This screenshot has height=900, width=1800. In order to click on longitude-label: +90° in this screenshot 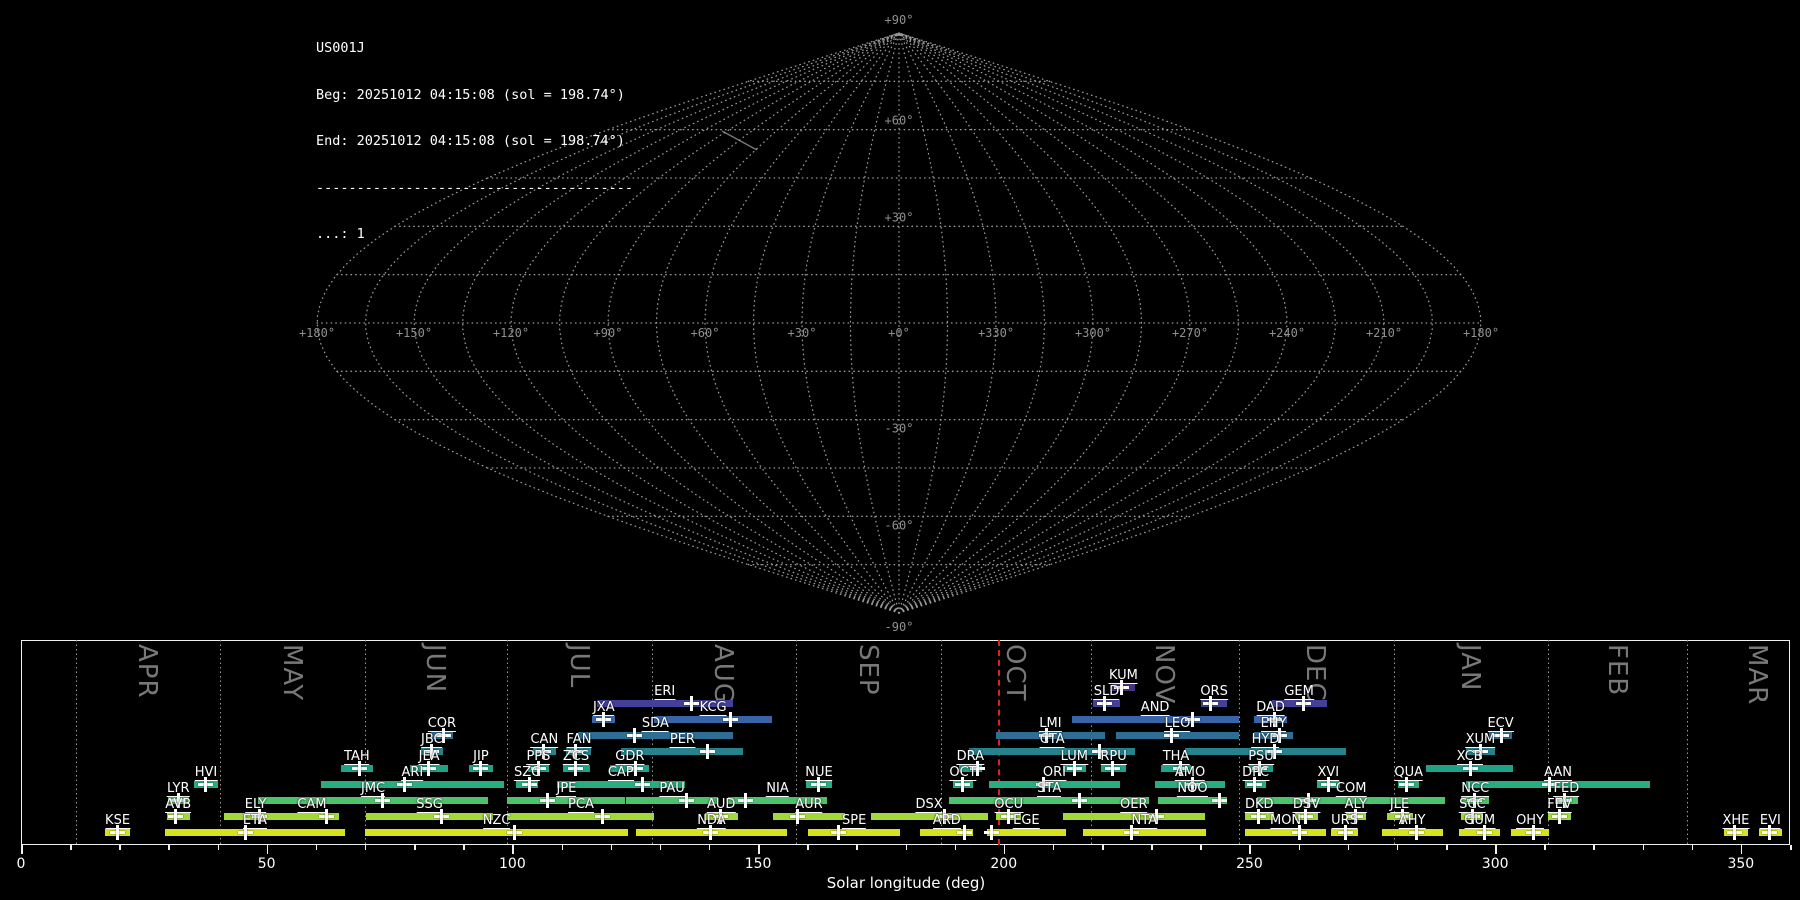, I will do `click(608, 333)`.